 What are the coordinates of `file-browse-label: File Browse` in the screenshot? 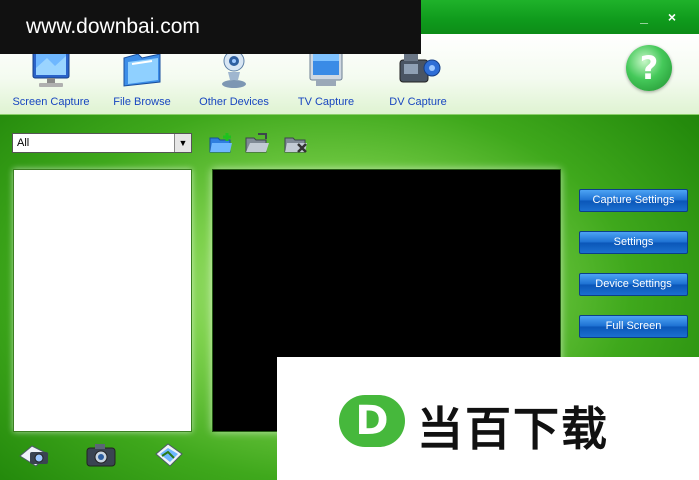 It's located at (142, 102).